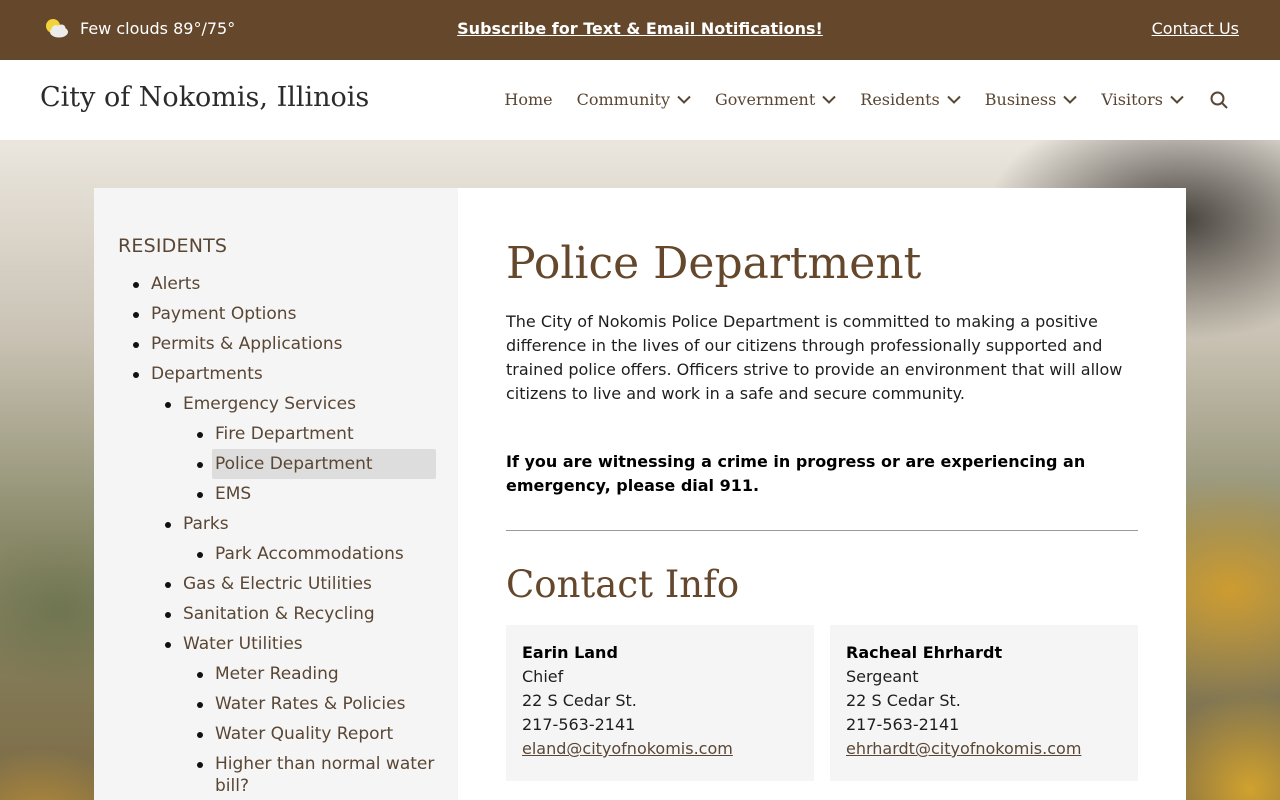  I want to click on nav-residents: Residents, so click(910, 99).